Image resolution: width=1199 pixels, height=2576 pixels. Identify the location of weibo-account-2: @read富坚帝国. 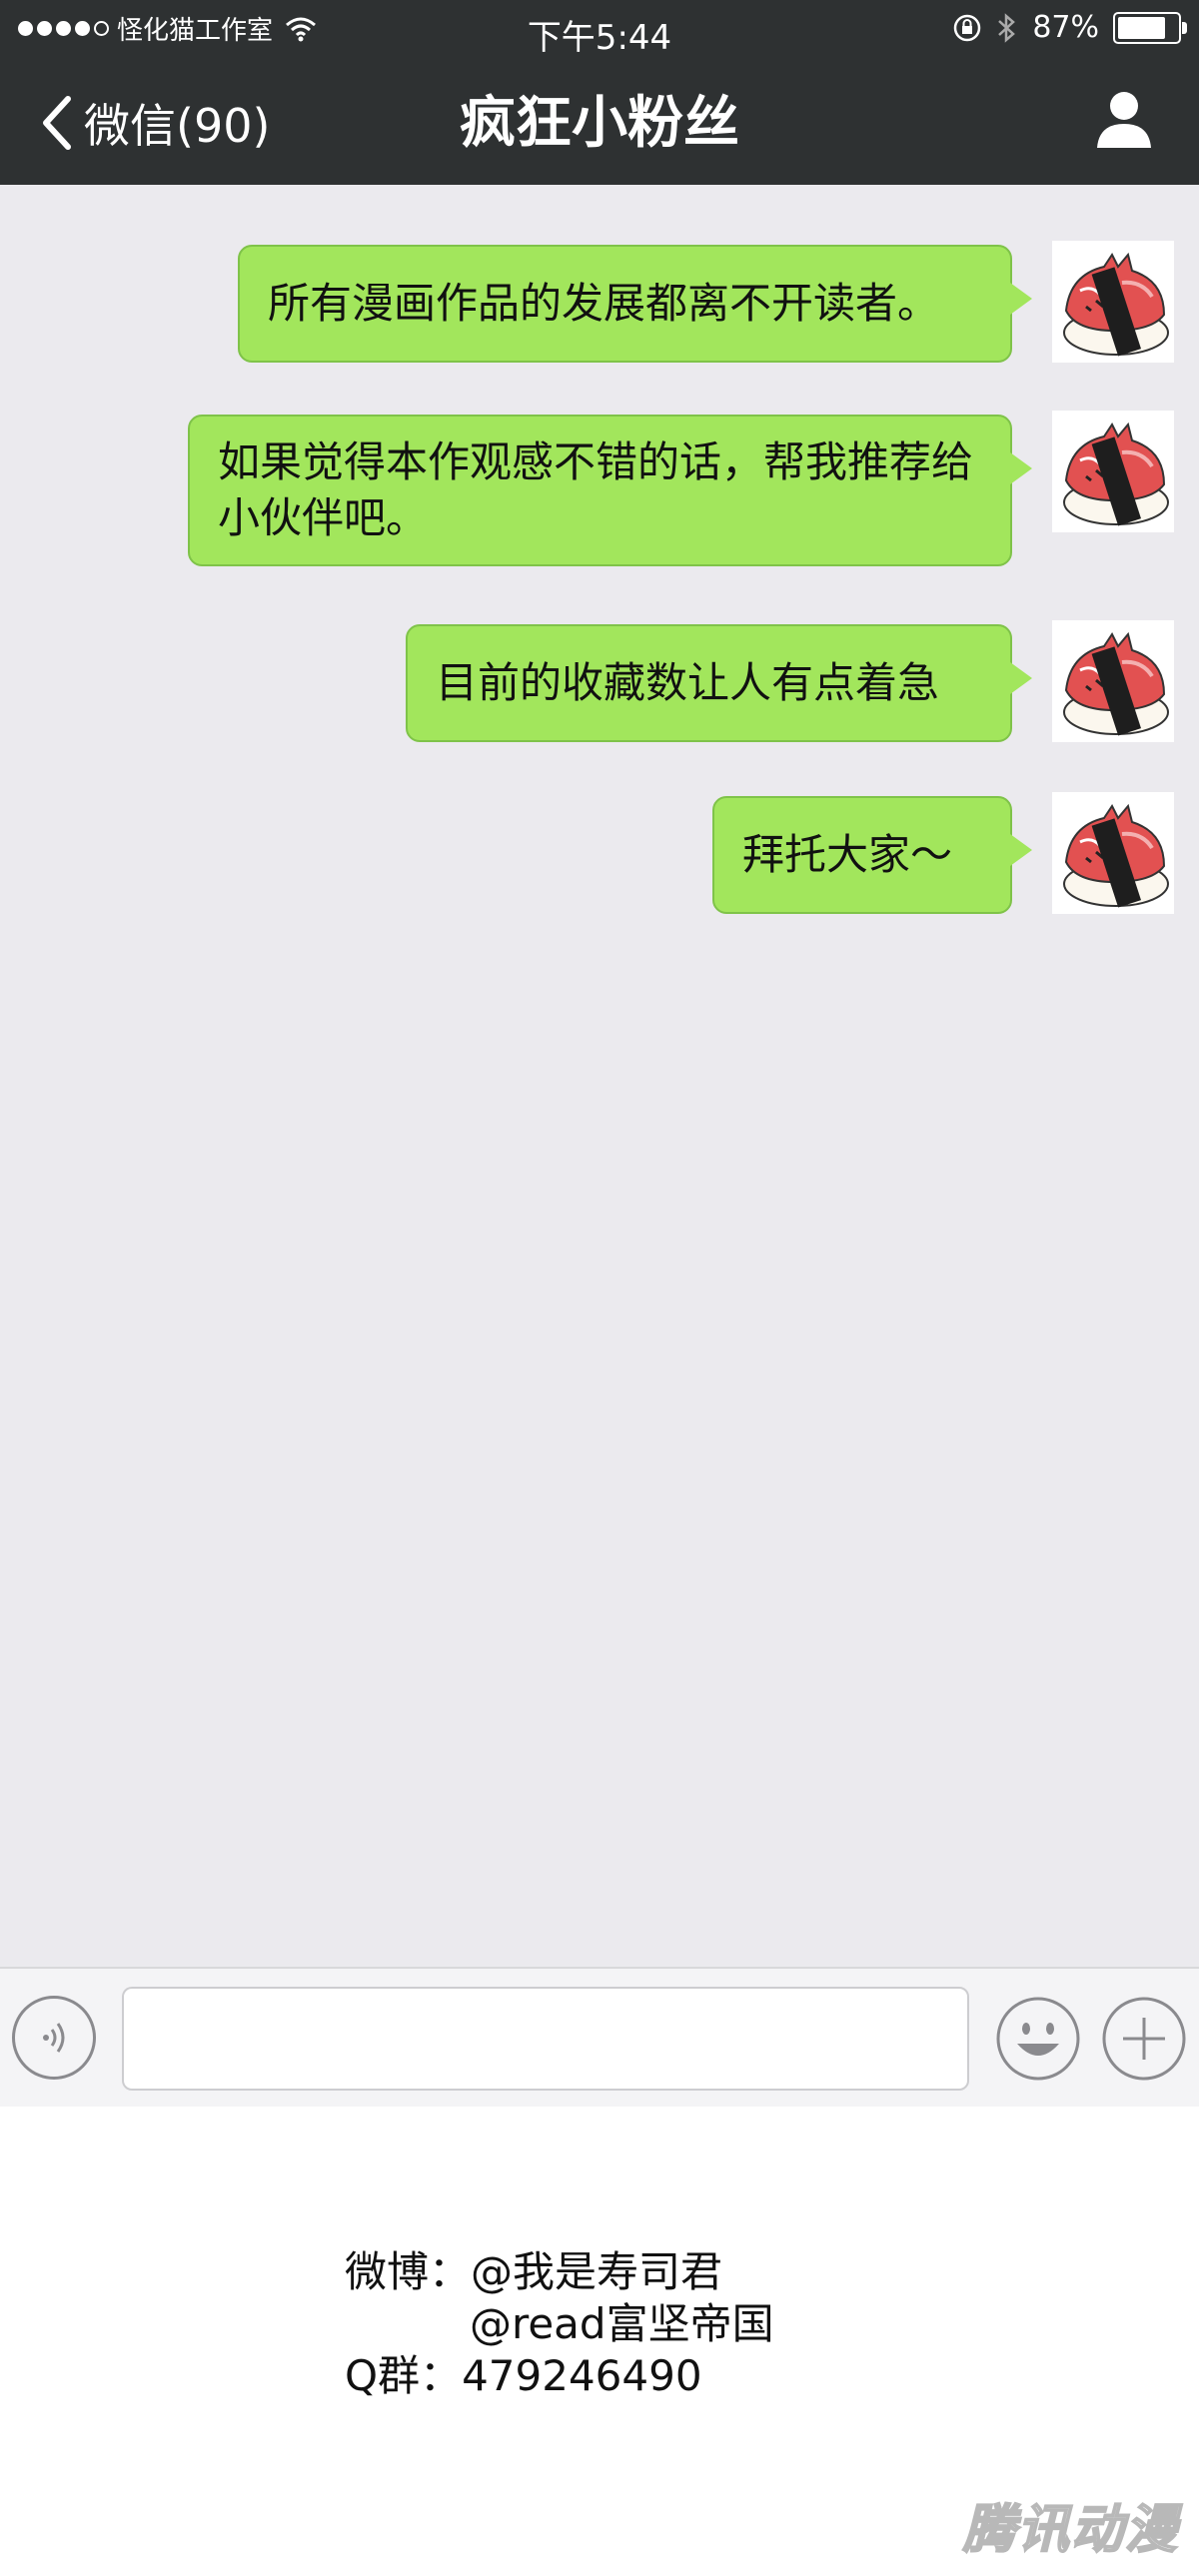
(622, 2323).